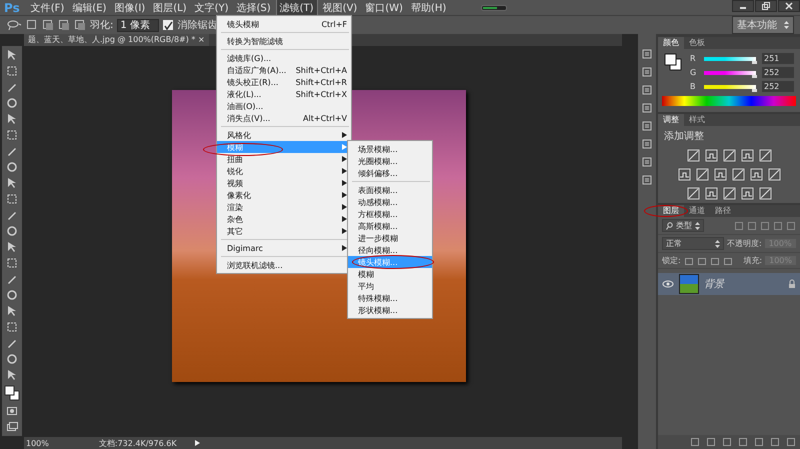  Describe the element at coordinates (671, 211) in the screenshot. I see `panel-tab: 图层` at that location.